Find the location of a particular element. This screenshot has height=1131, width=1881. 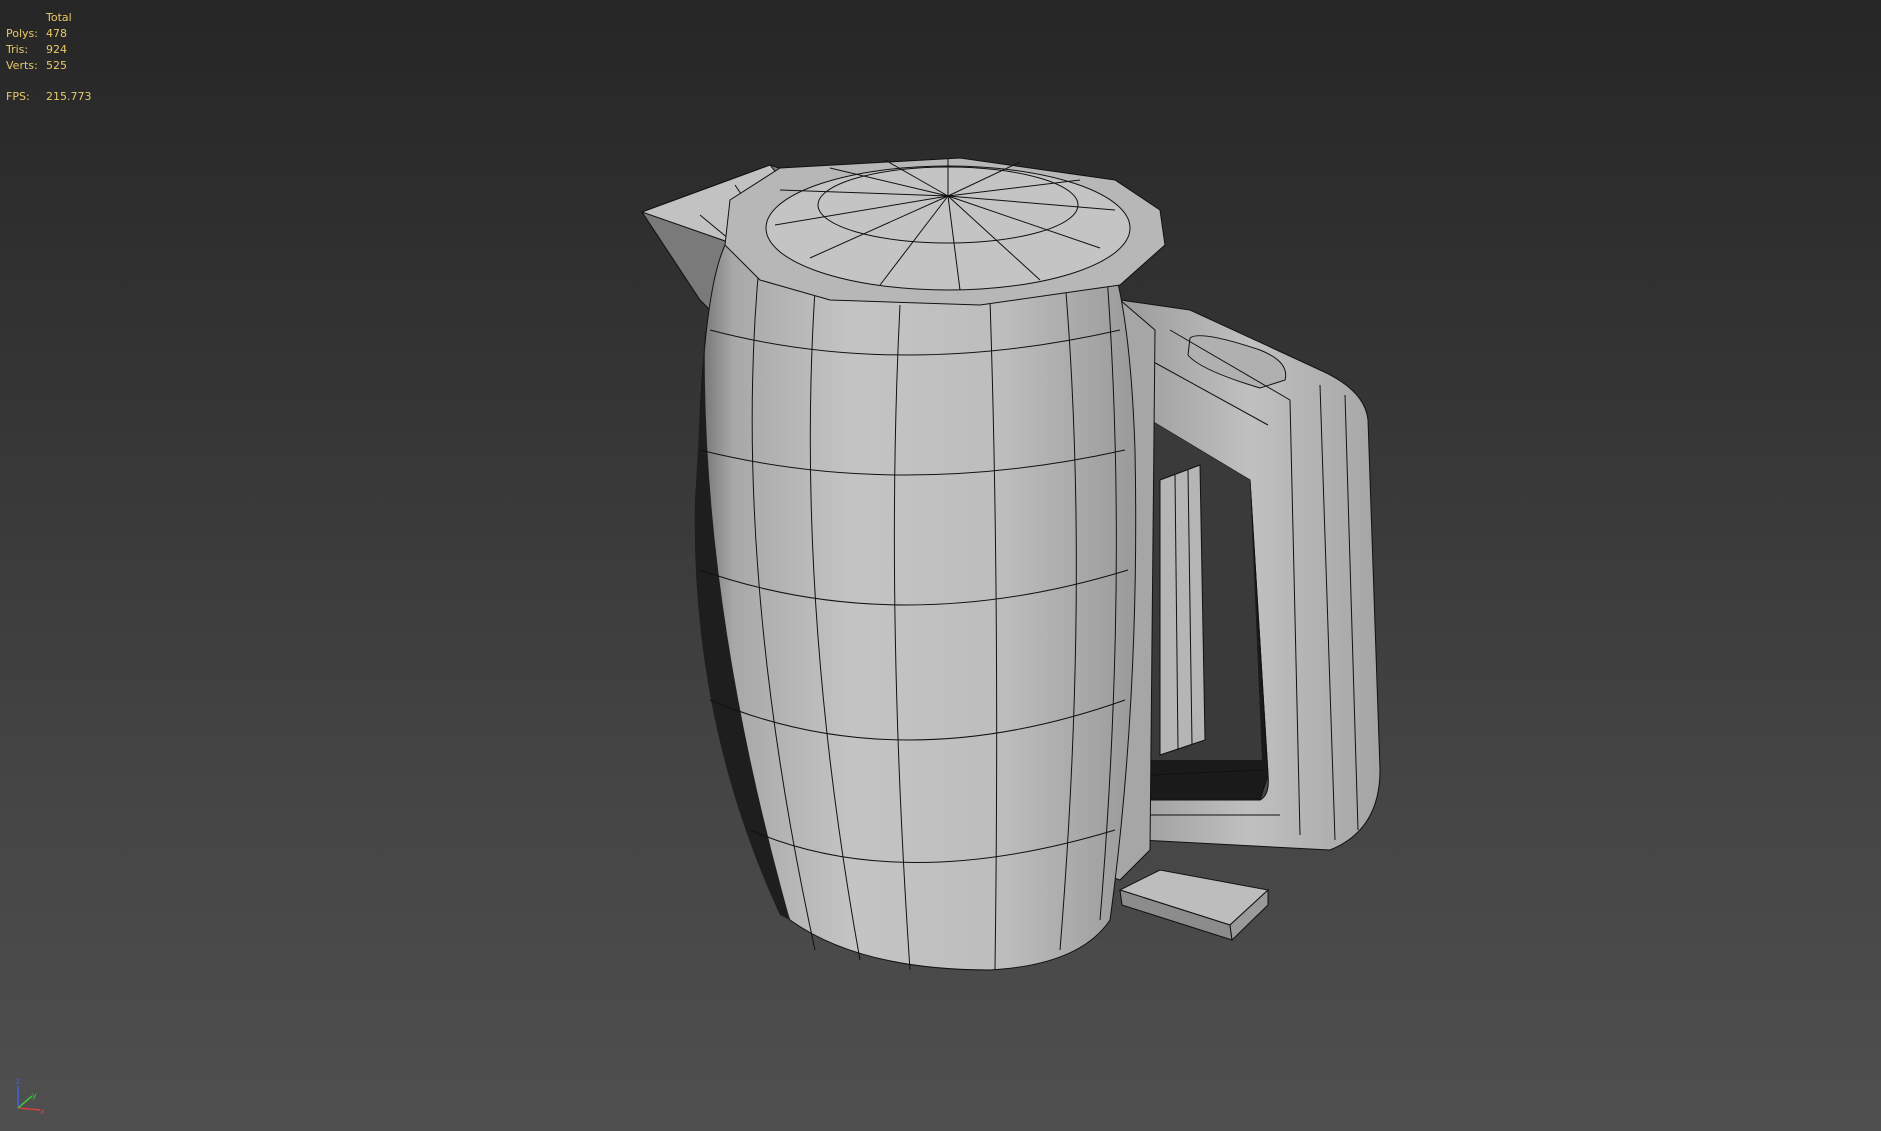

kettle-lid is located at coordinates (945, 231).